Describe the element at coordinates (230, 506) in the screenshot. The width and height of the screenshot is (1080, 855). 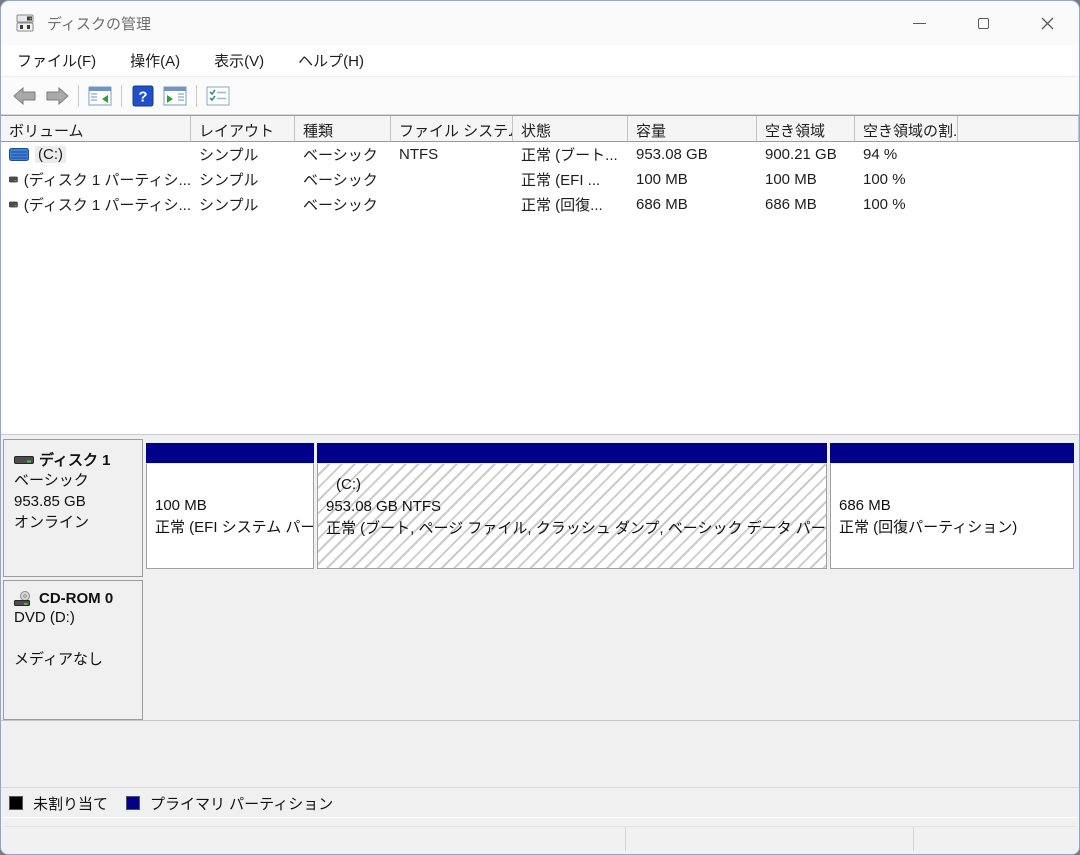
I see `partition-efi: 100 MB 正常 (EFI システム パーティション)` at that location.